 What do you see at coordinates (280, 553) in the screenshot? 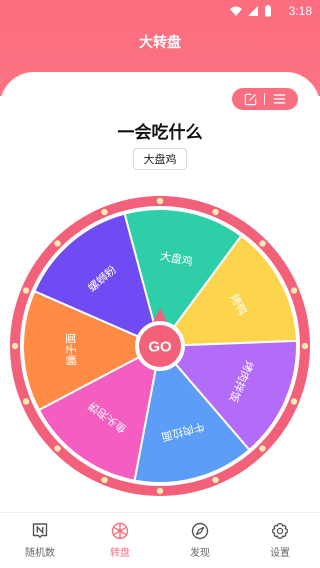
I see `tab-label: 设置` at bounding box center [280, 553].